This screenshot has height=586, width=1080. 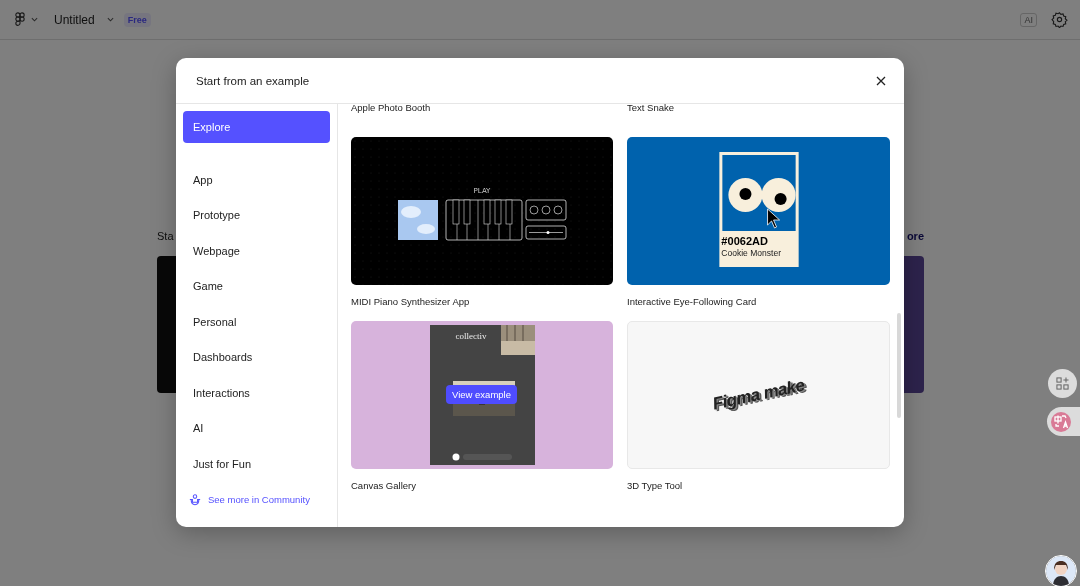 I want to click on example-title: Canvas Gallery, so click(x=482, y=486).